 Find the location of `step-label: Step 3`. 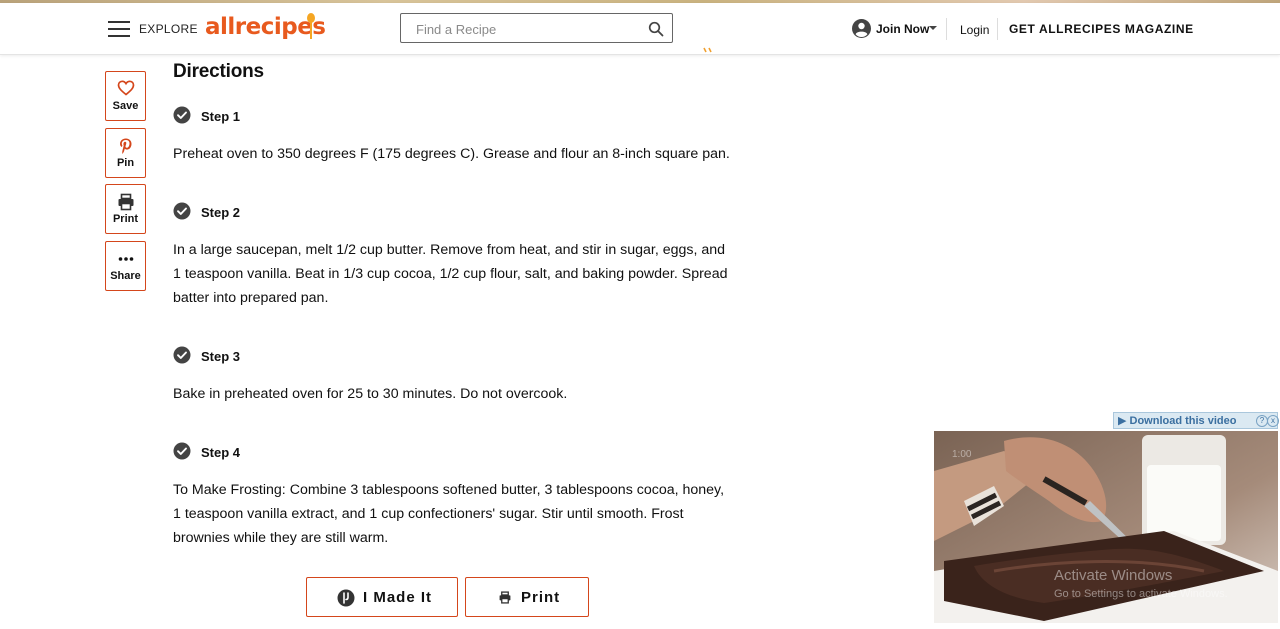

step-label: Step 3 is located at coordinates (221, 356).